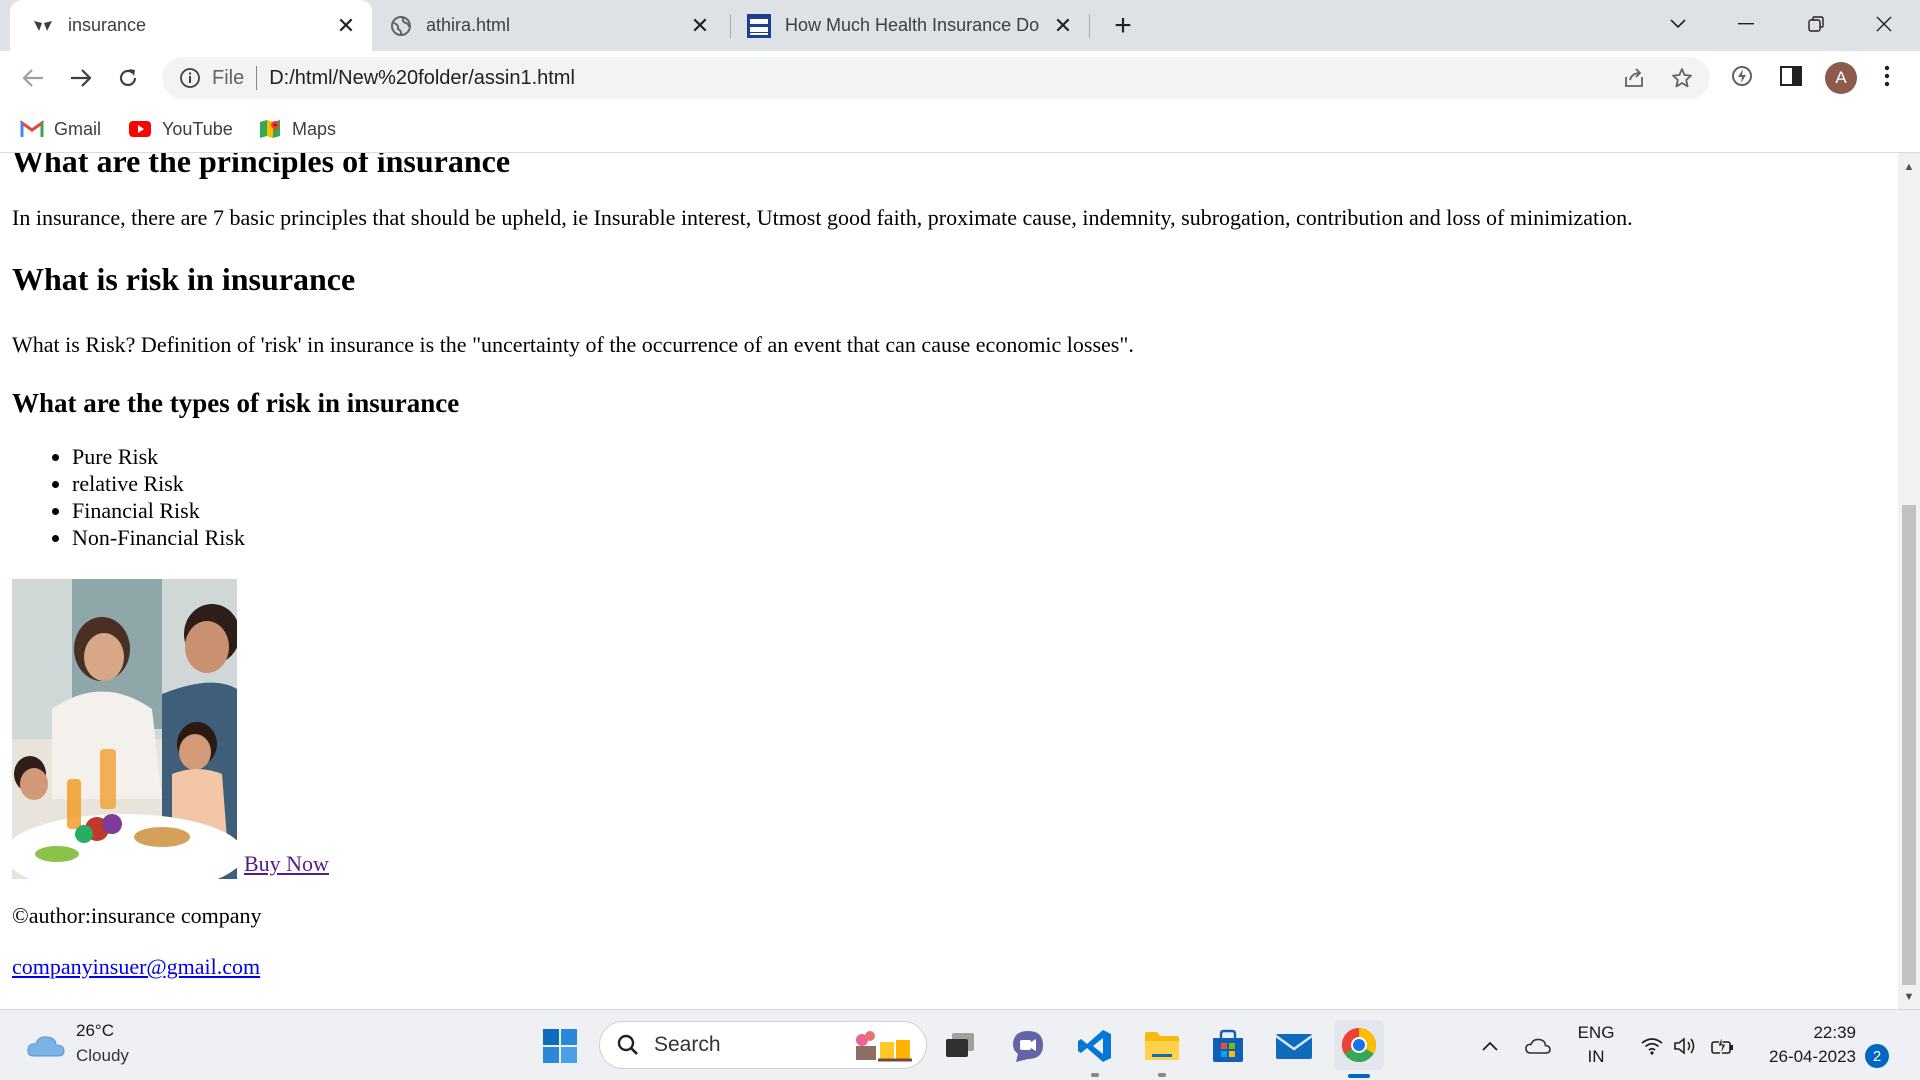  I want to click on search-icon, so click(628, 1045).